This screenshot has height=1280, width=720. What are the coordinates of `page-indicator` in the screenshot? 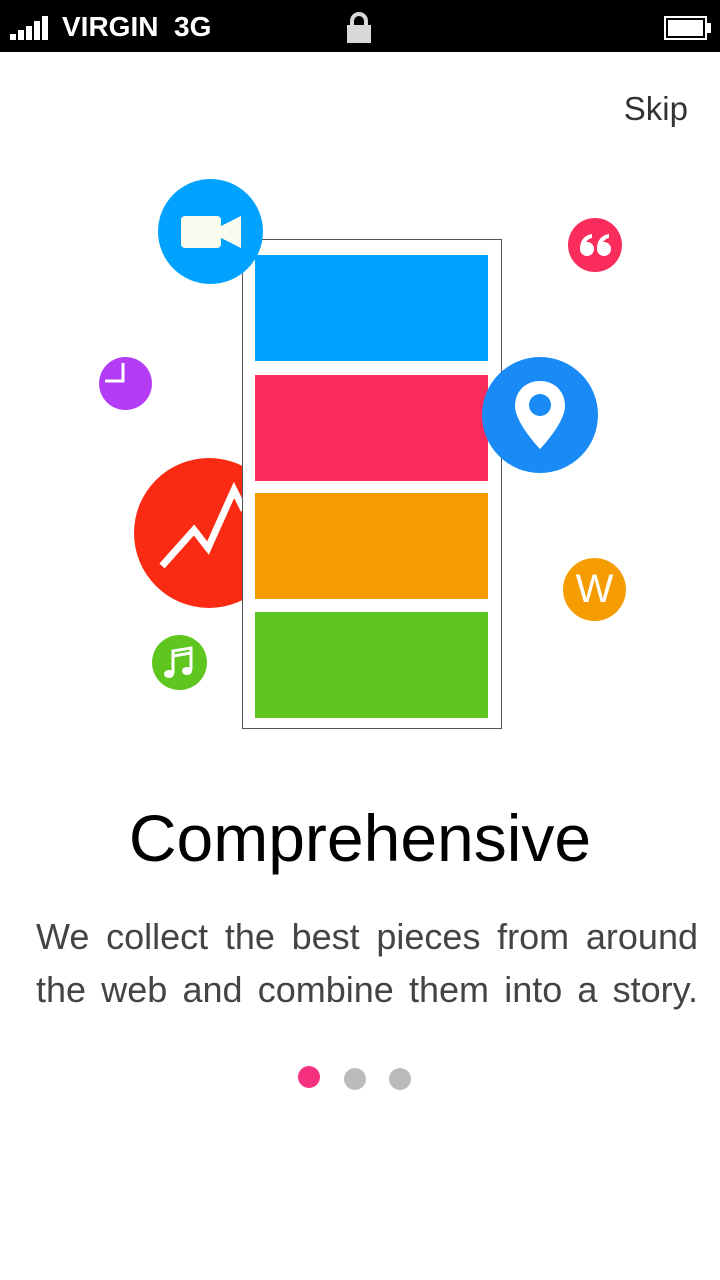 It's located at (358, 1078).